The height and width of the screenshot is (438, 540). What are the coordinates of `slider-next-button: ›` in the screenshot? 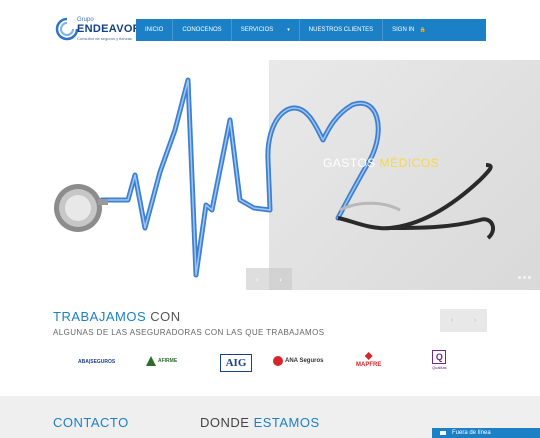 It's located at (280, 279).